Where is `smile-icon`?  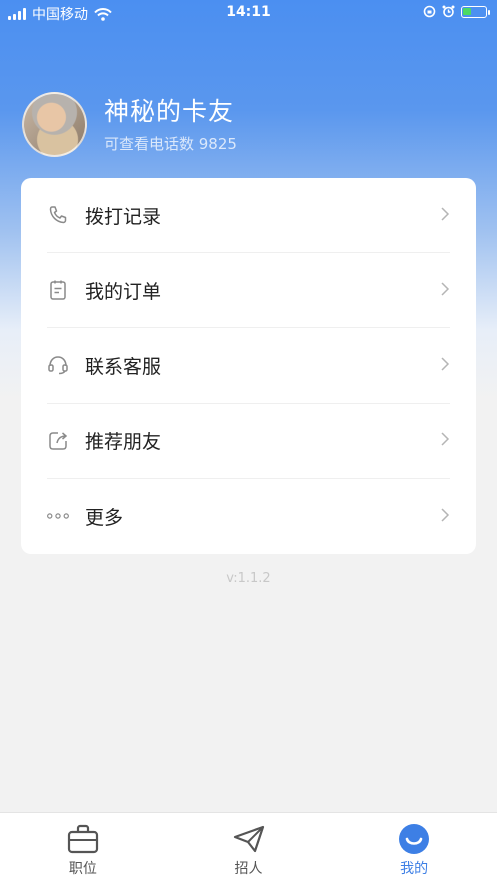 smile-icon is located at coordinates (414, 839).